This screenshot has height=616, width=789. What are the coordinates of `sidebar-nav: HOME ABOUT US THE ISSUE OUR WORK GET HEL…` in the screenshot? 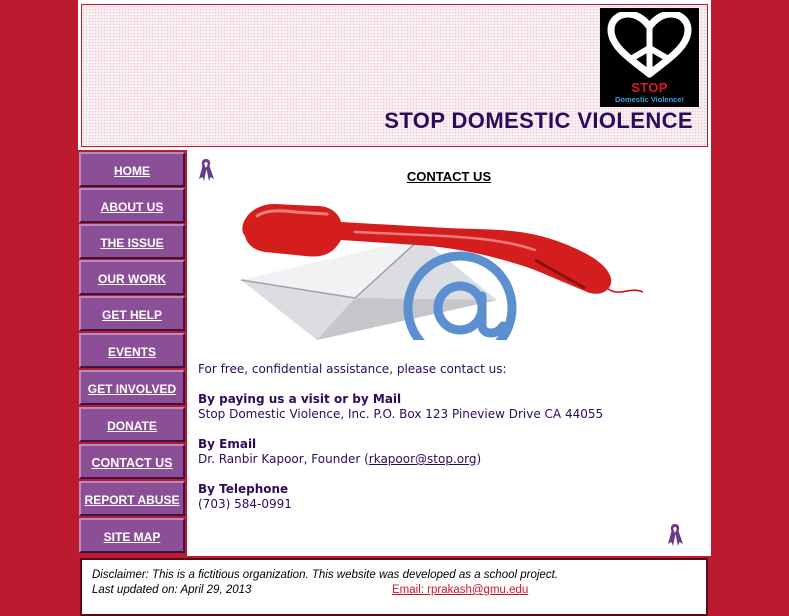 It's located at (132, 353).